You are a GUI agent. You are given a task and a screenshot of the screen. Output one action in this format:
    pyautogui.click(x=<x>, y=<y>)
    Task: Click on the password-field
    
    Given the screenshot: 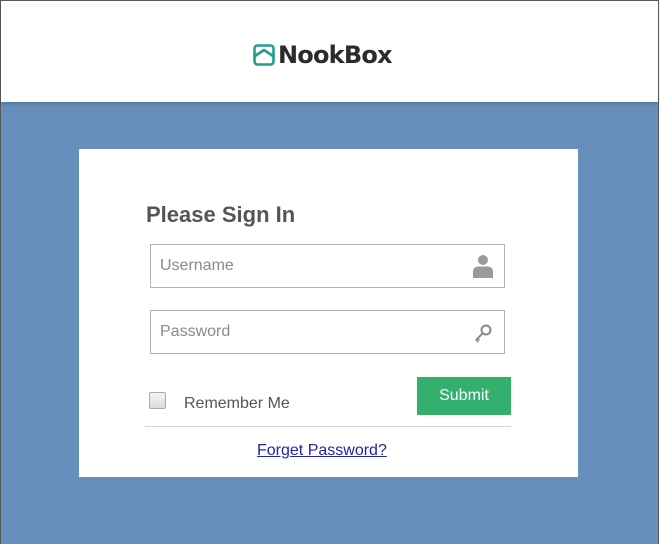 What is the action you would take?
    pyautogui.click(x=327, y=332)
    